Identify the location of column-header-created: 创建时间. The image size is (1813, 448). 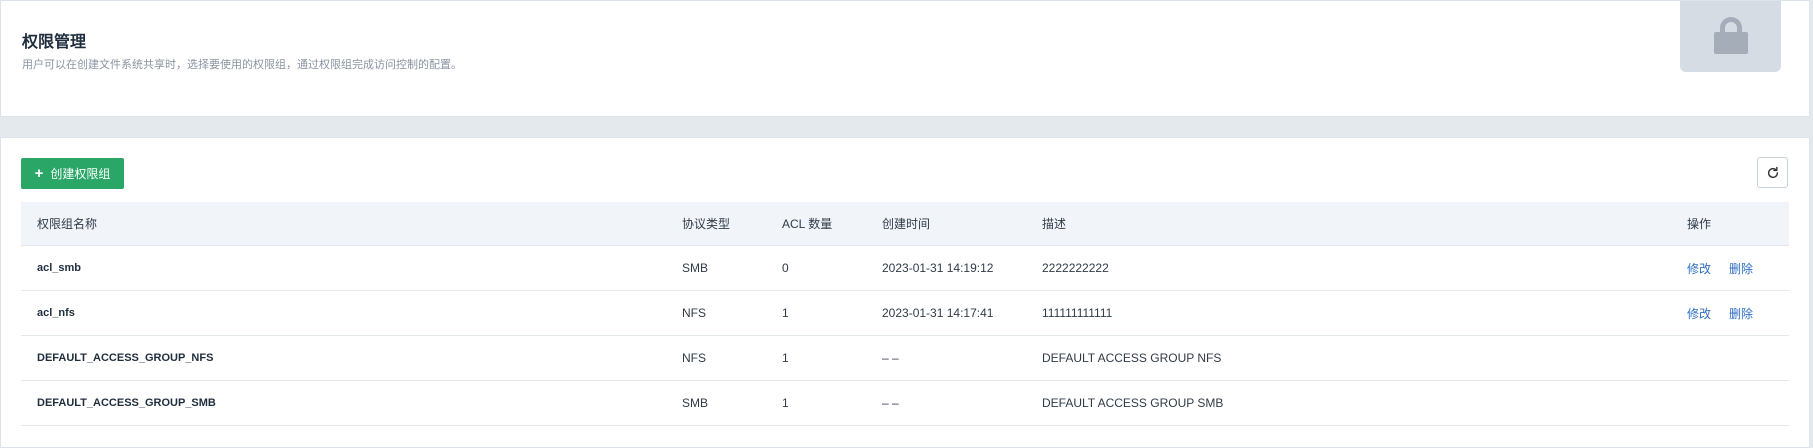
(906, 223).